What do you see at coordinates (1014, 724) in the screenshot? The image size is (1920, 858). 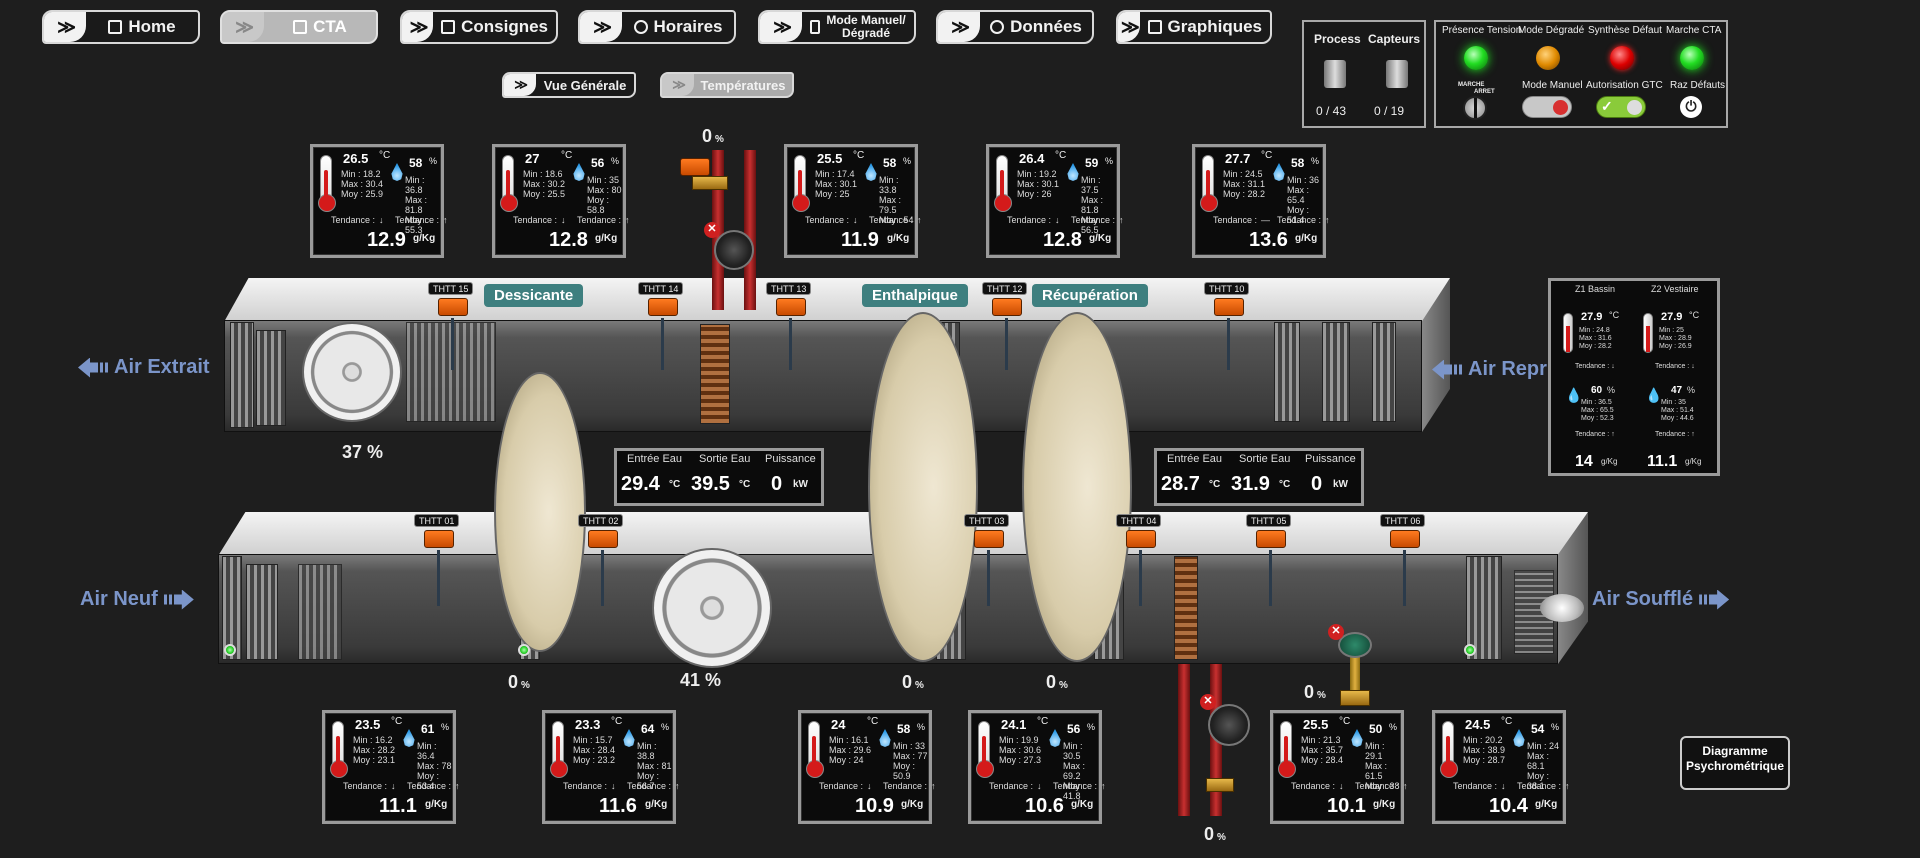 I see `temperature-value: 24.1` at bounding box center [1014, 724].